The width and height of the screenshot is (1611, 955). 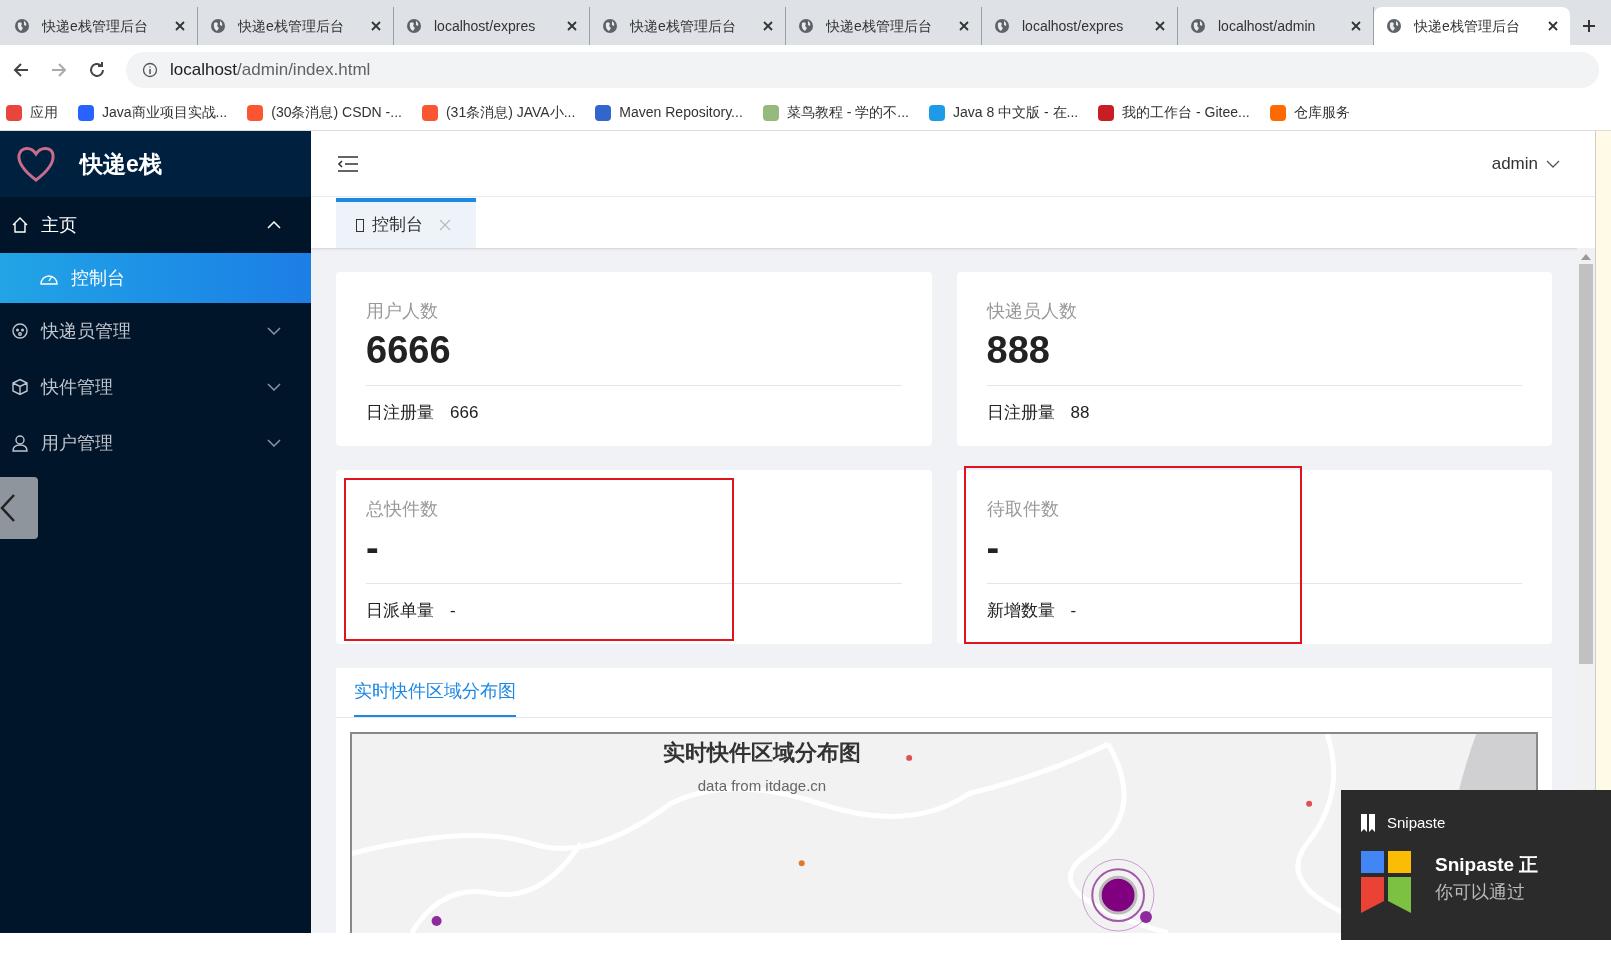 What do you see at coordinates (1525, 163) in the screenshot?
I see `user-menu: admin` at bounding box center [1525, 163].